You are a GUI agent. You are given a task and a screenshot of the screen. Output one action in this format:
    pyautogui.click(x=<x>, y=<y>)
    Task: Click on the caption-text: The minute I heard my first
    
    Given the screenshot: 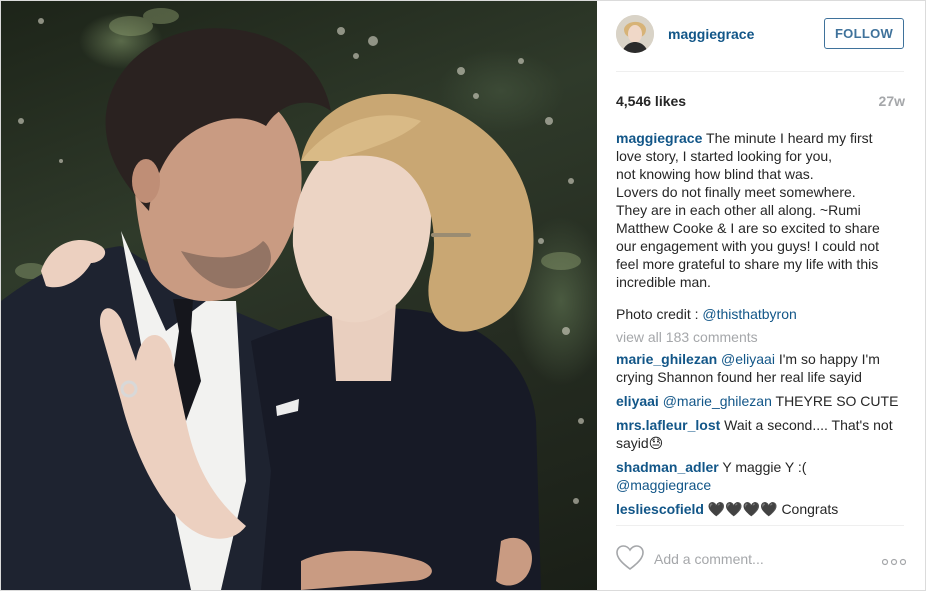 What is the action you would take?
    pyautogui.click(x=789, y=138)
    